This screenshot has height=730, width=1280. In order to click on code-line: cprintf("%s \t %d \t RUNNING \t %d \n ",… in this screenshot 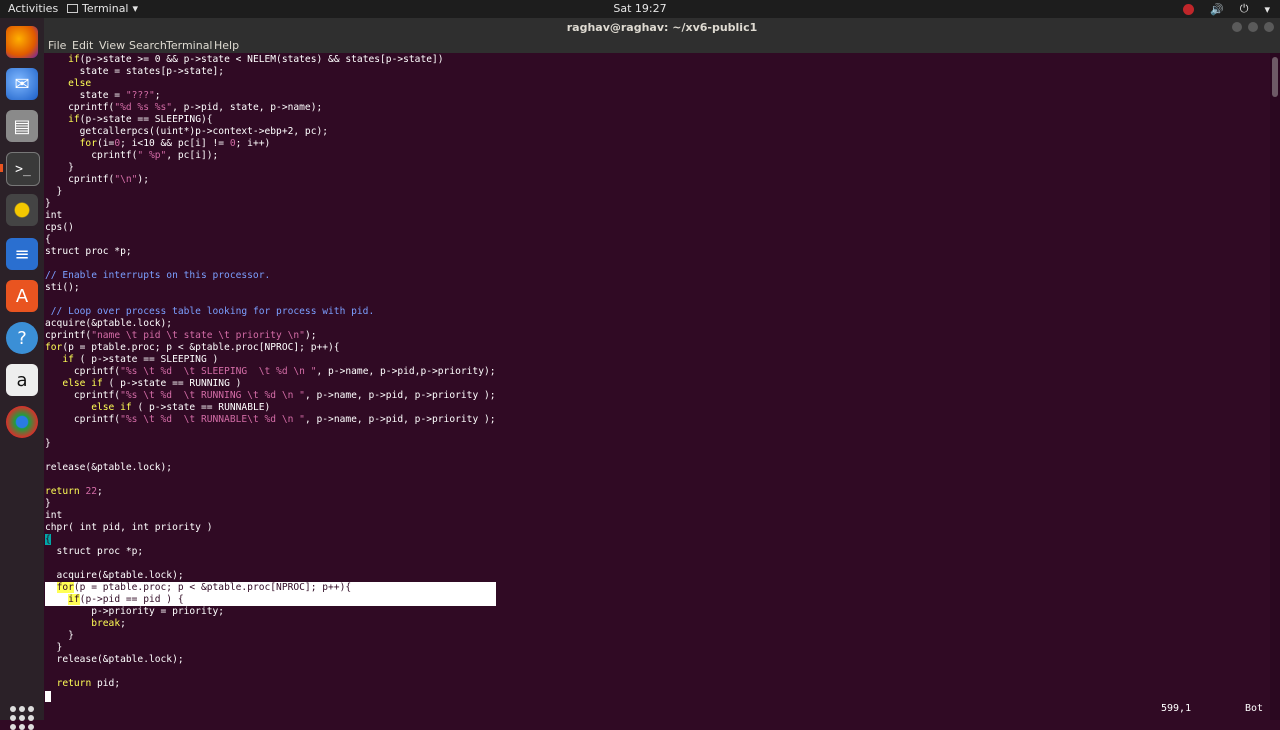, I will do `click(270, 395)`.